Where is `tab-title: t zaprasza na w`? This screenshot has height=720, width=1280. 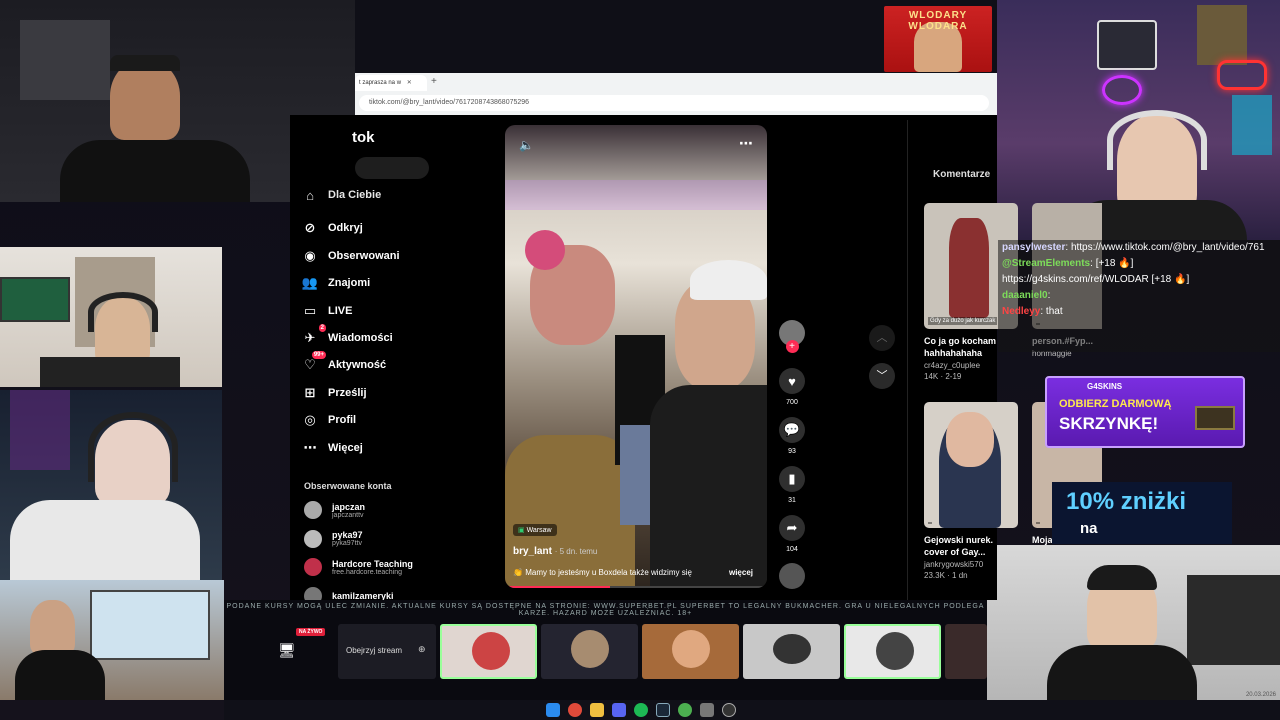 tab-title: t zaprasza na w is located at coordinates (380, 83).